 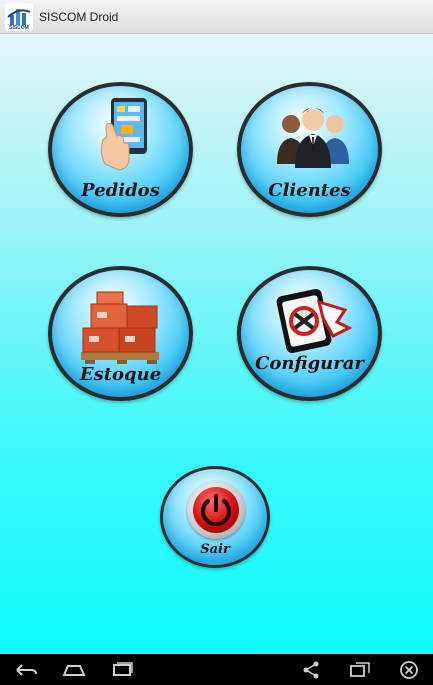 I want to click on recent-apps-icon, so click(x=122, y=669).